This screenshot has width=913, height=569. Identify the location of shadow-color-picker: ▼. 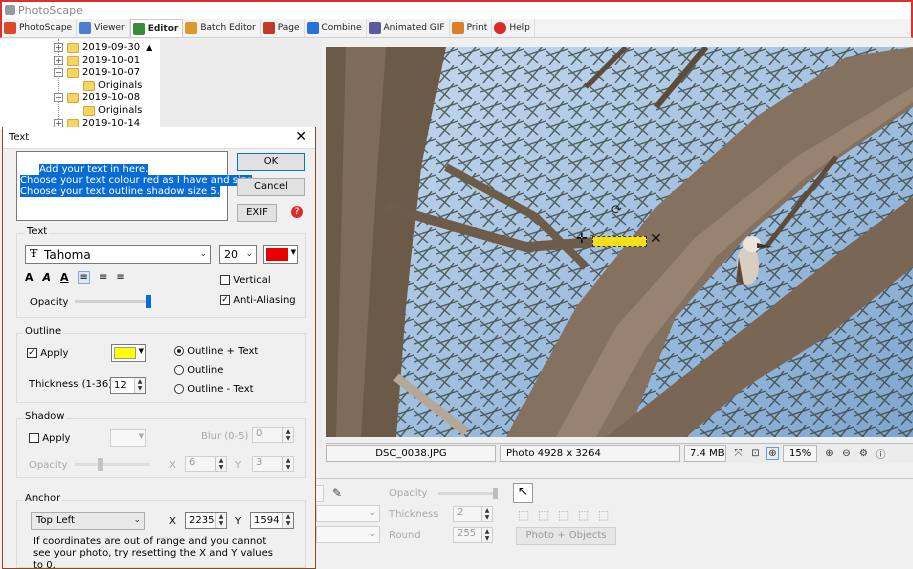
(128, 438).